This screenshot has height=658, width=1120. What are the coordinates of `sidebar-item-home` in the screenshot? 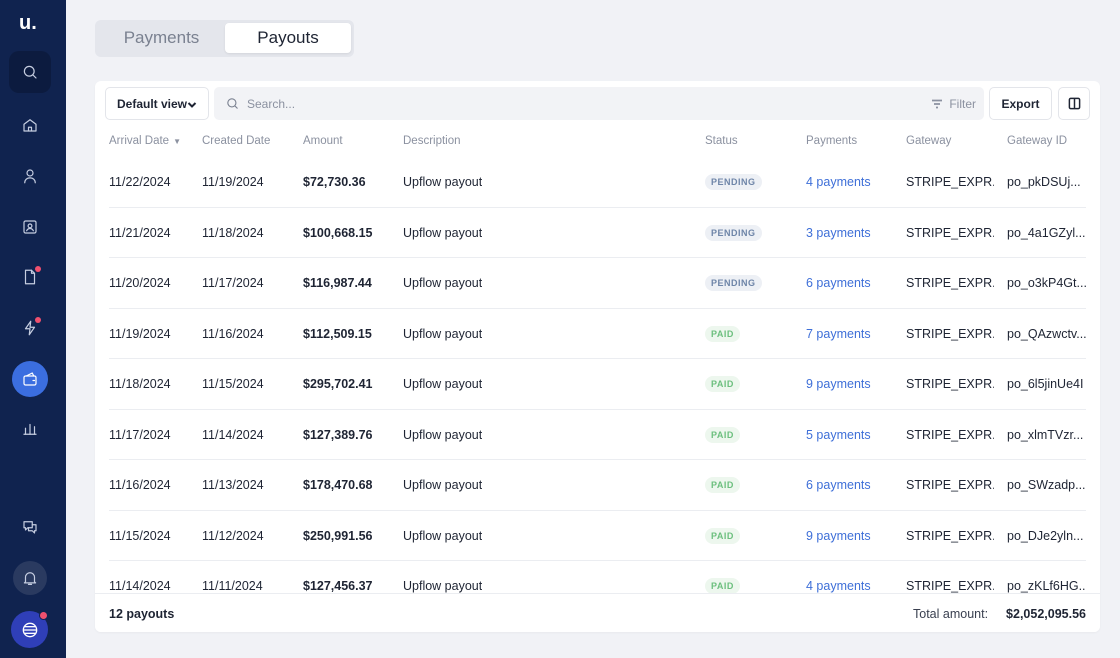 It's located at (30, 125).